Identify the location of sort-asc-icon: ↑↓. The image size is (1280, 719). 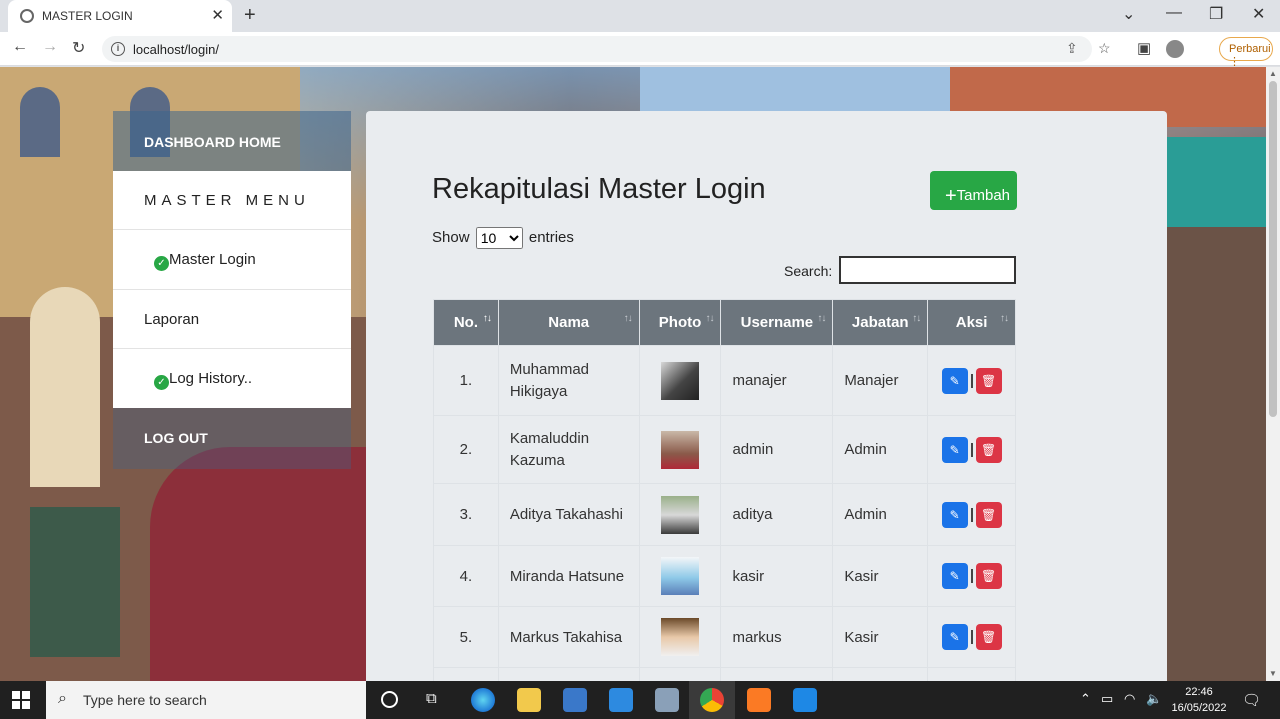
(487, 318).